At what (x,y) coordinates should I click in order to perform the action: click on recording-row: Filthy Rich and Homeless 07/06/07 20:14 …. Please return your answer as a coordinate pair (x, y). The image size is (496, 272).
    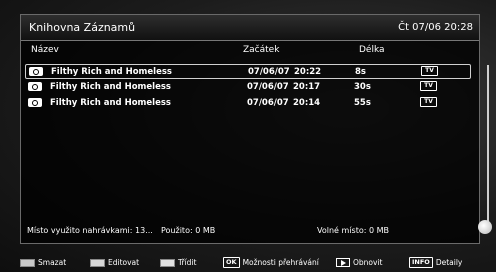
    Looking at the image, I should click on (248, 103).